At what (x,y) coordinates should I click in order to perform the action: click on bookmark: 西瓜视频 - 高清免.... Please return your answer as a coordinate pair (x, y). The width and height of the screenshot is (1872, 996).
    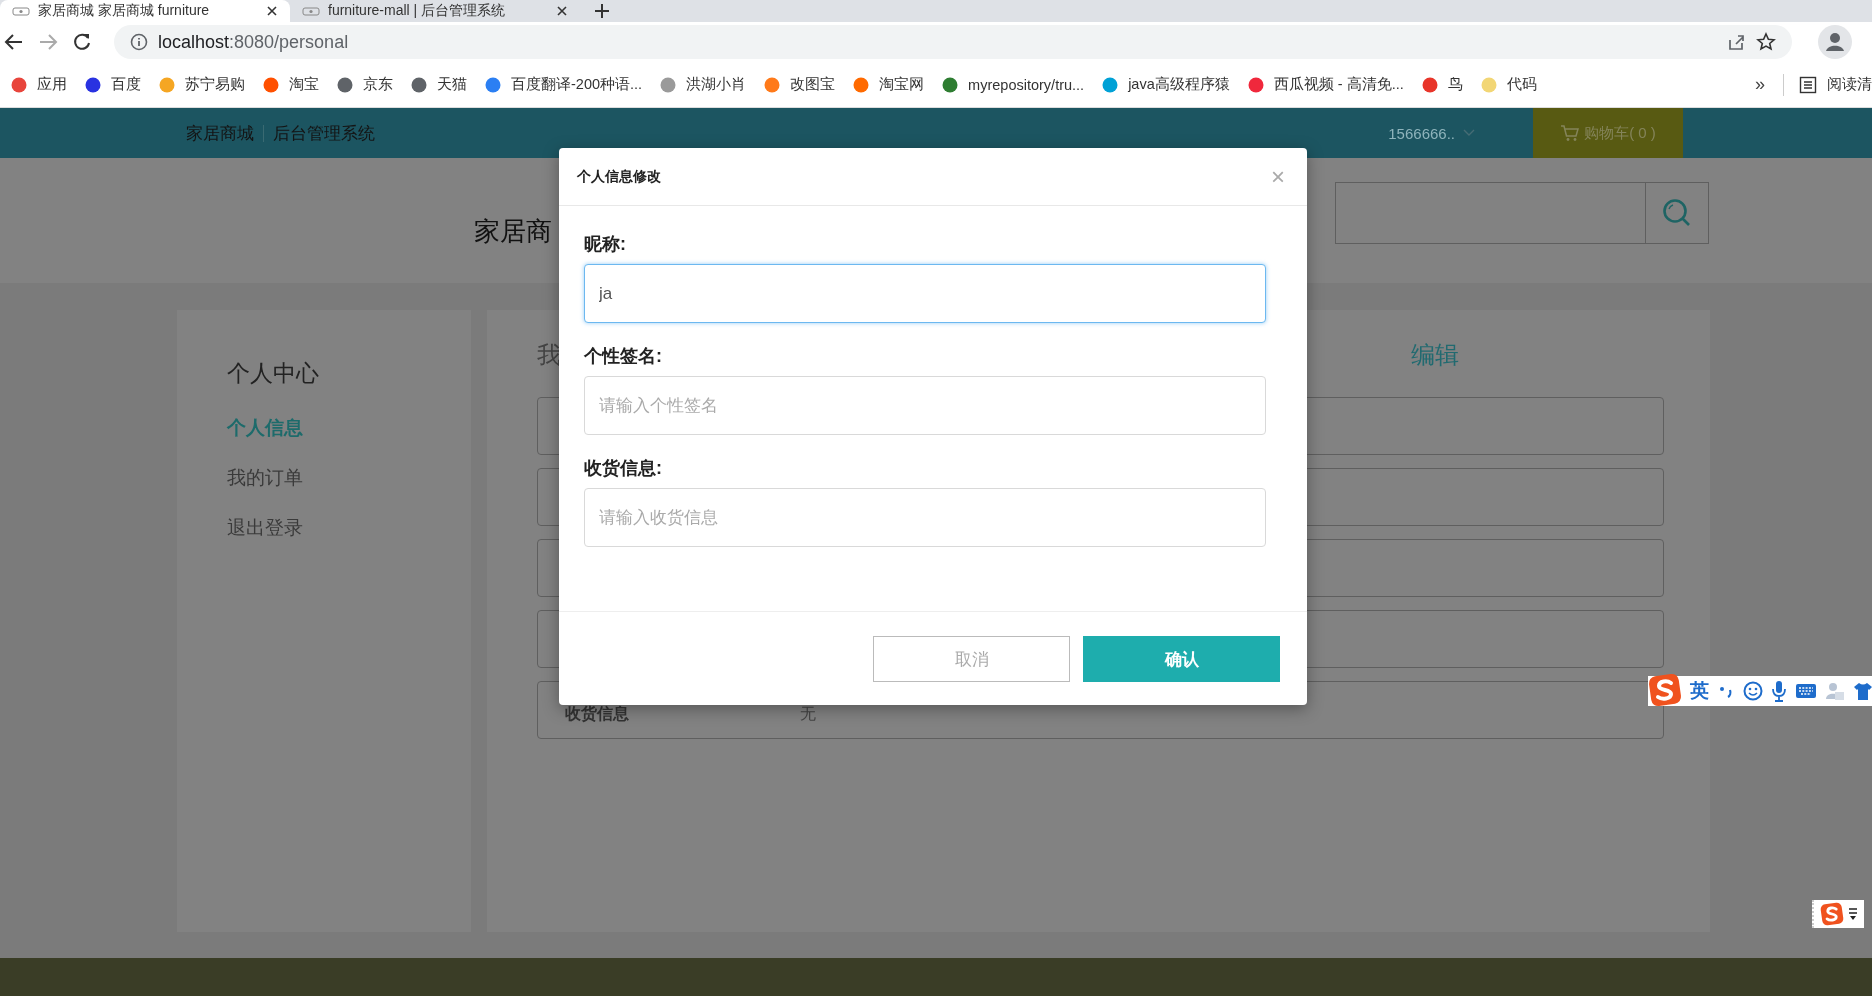
    Looking at the image, I should click on (1325, 84).